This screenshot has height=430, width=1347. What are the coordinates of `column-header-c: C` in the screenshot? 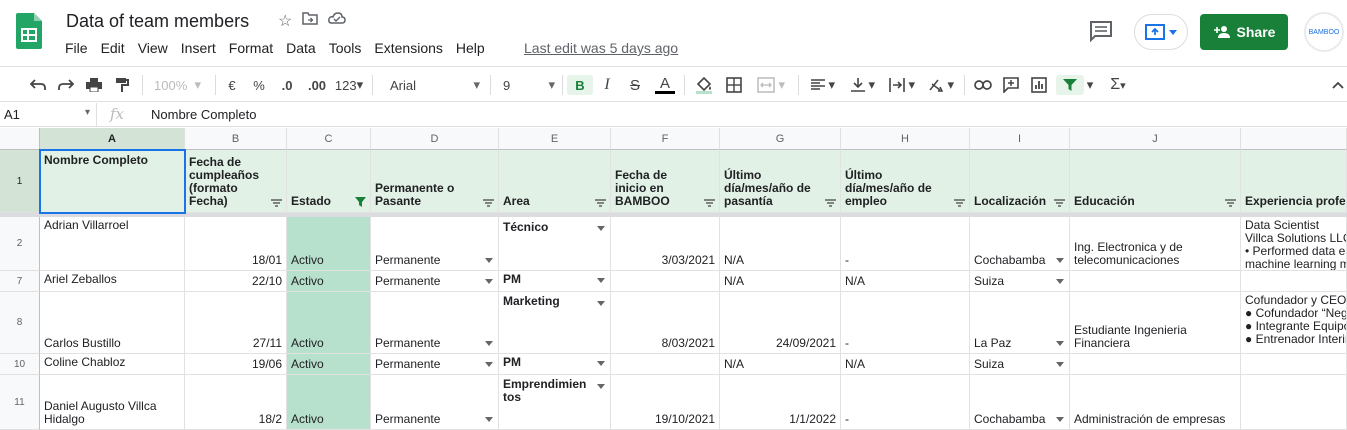 It's located at (329, 139).